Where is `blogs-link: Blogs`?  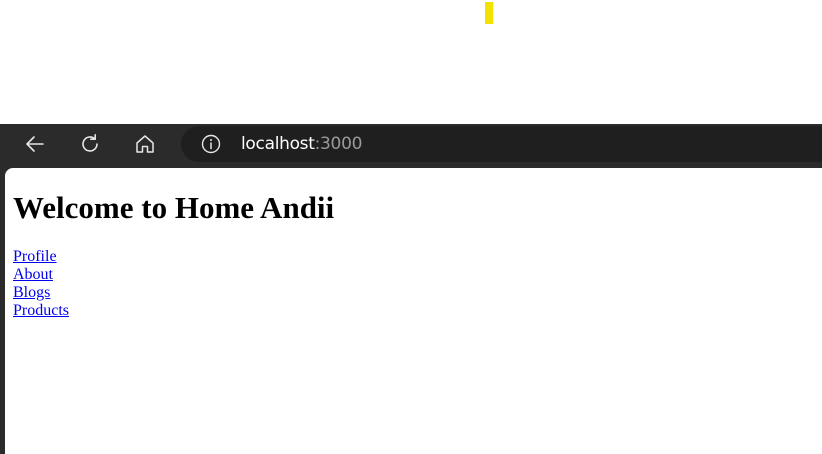
blogs-link: Blogs is located at coordinates (41, 293).